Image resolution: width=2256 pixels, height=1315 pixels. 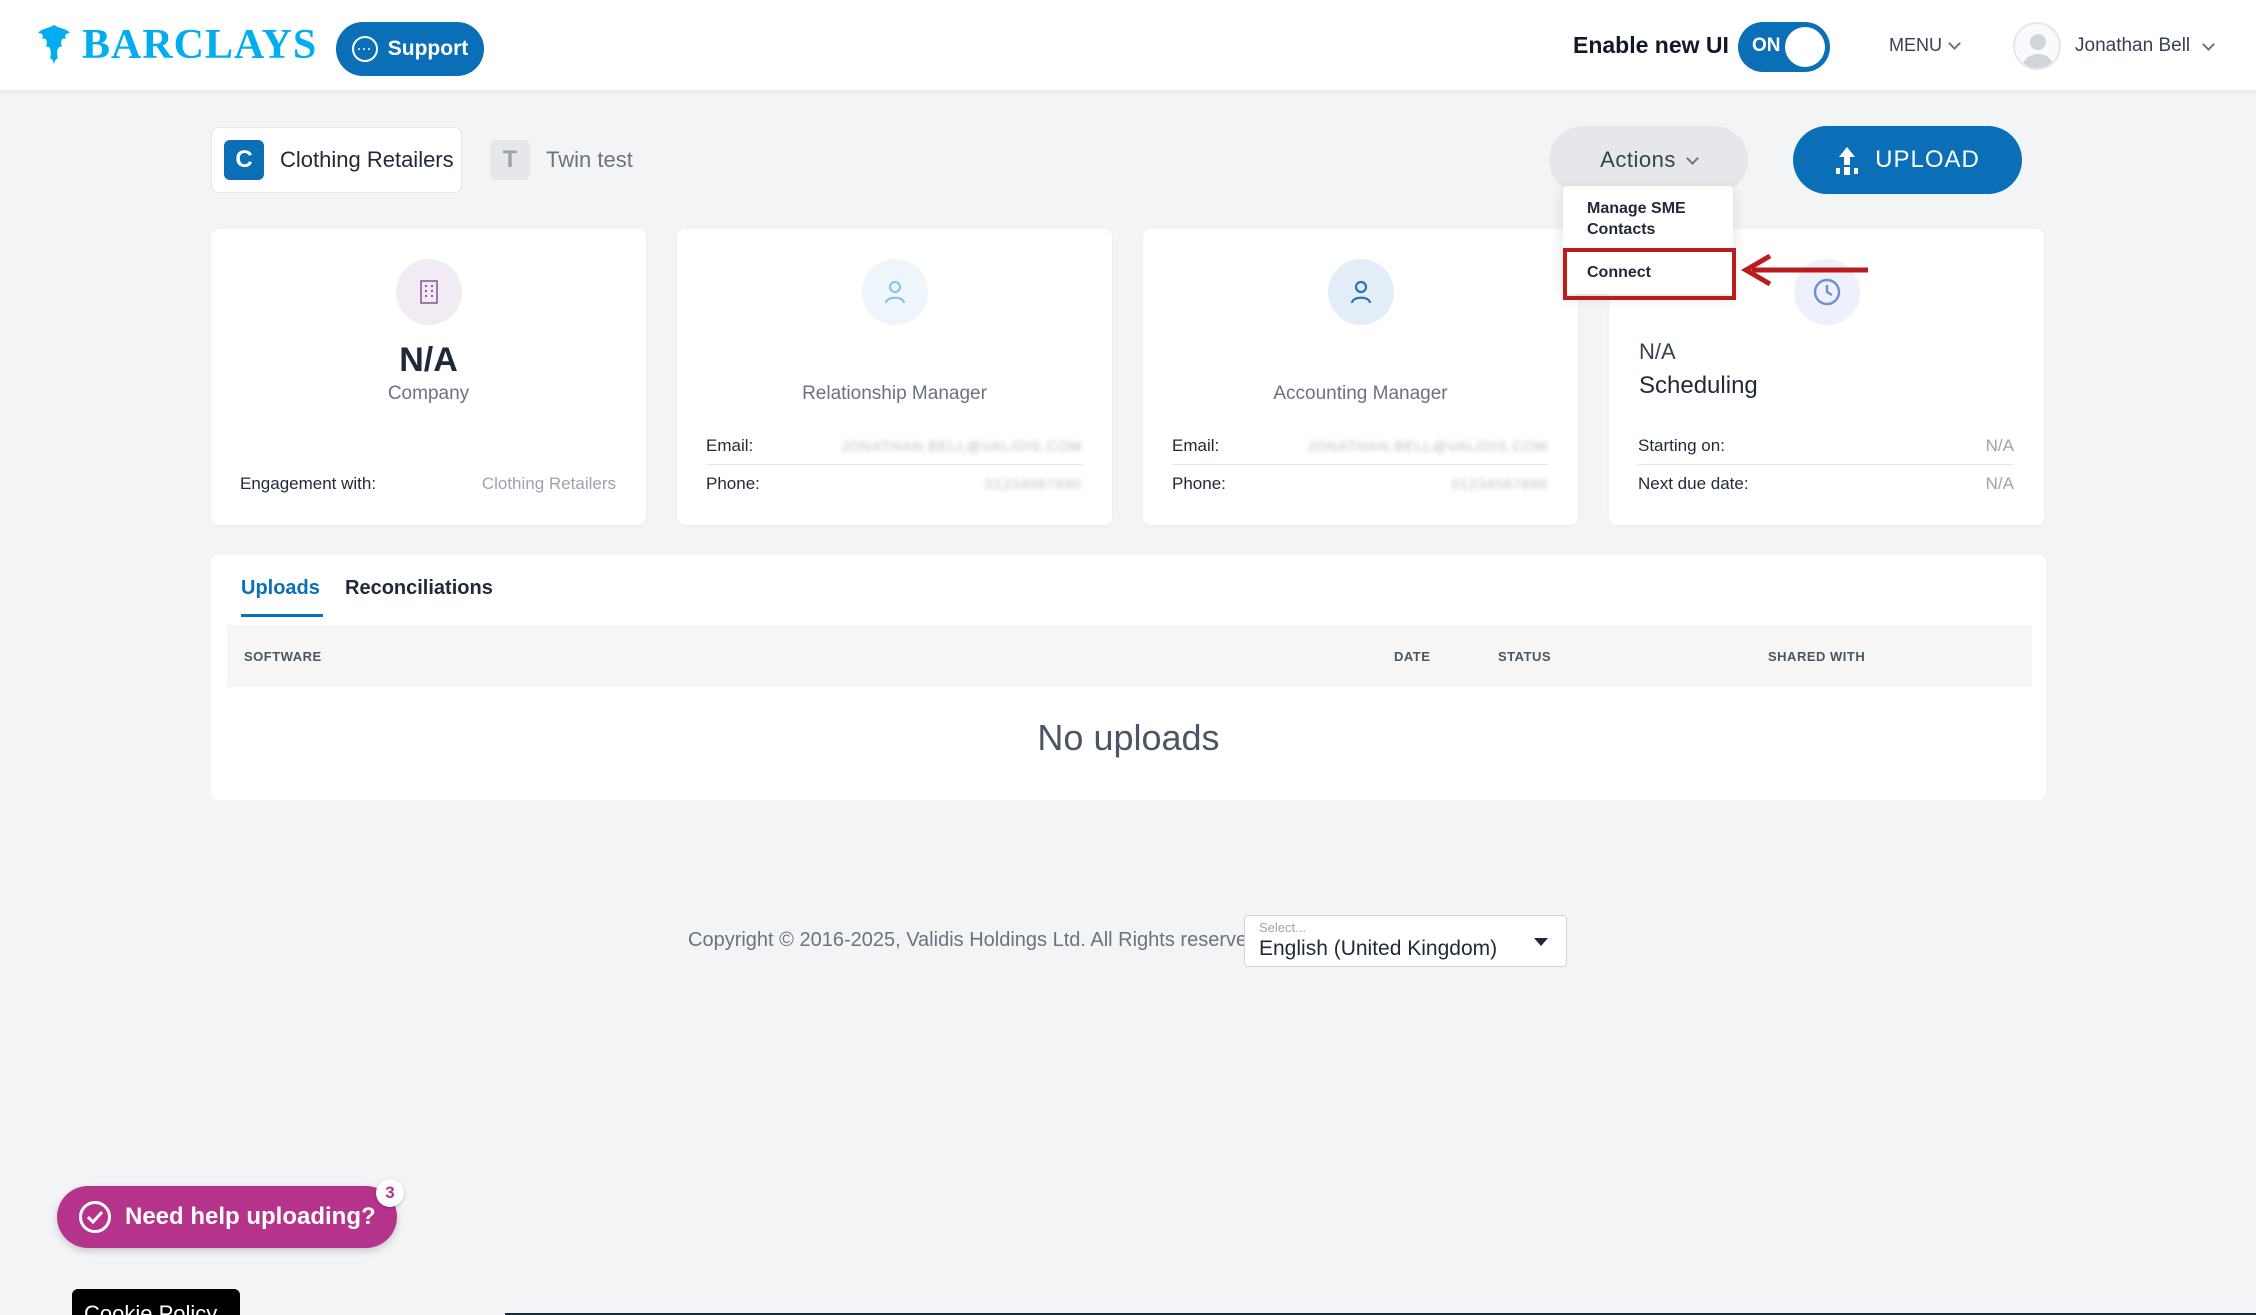 I want to click on table-header: SOFTWARE DATE STATUS SHARED WITH, so click(x=1129, y=656).